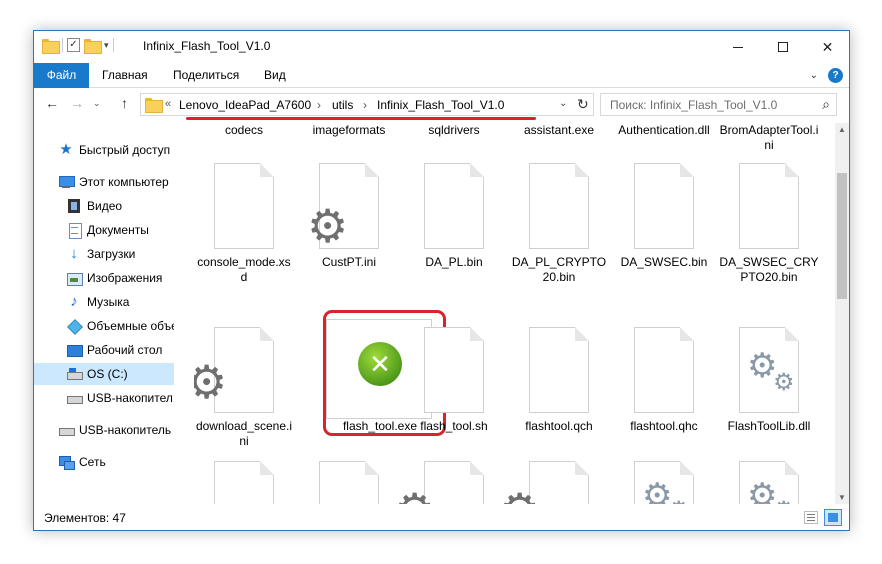  I want to click on file-tile: console_mode.xsd, so click(244, 225).